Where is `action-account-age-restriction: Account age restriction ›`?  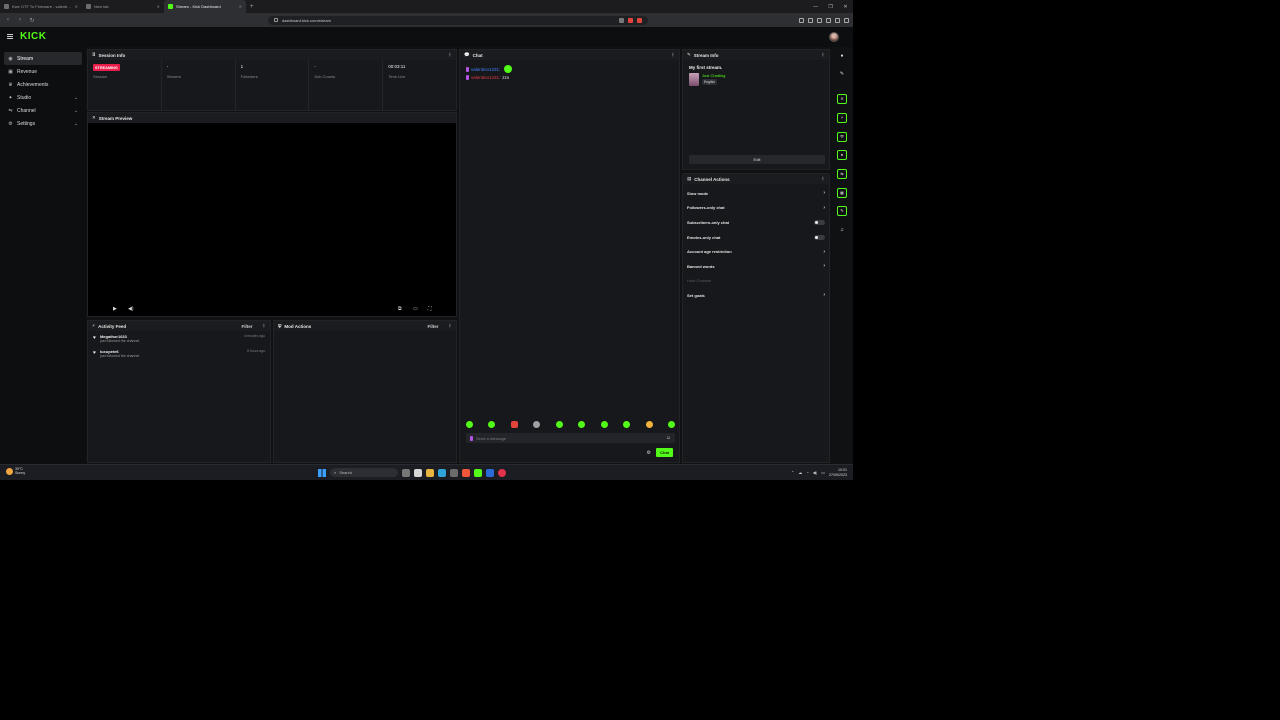
action-account-age-restriction: Account age restriction › is located at coordinates (756, 251).